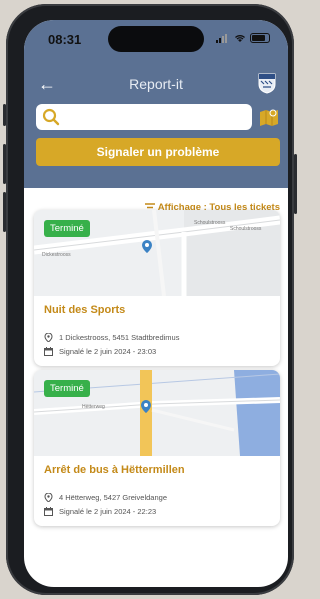 Image resolution: width=320 pixels, height=599 pixels. What do you see at coordinates (157, 413) in the screenshot?
I see `ticket-map: Hëtterweg Terminé` at bounding box center [157, 413].